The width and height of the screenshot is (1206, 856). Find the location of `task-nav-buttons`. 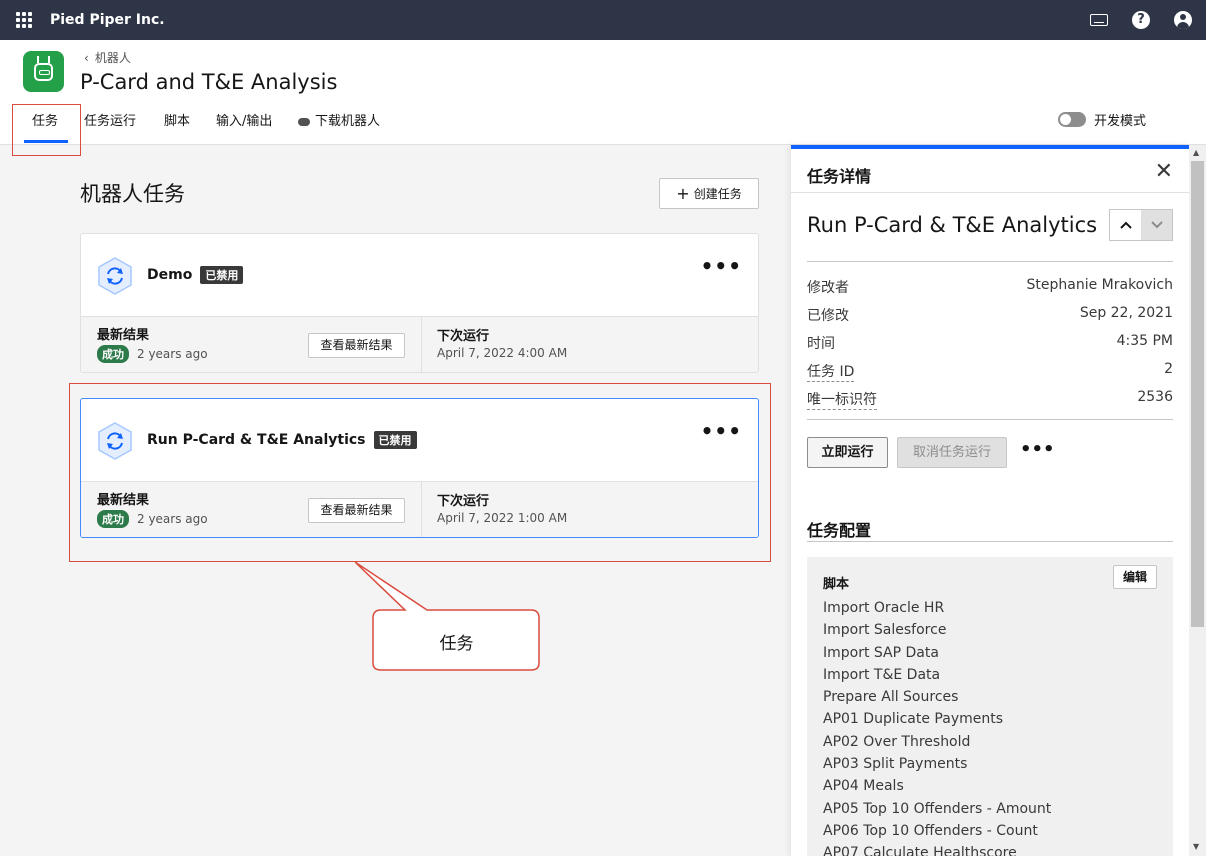

task-nav-buttons is located at coordinates (1141, 225).